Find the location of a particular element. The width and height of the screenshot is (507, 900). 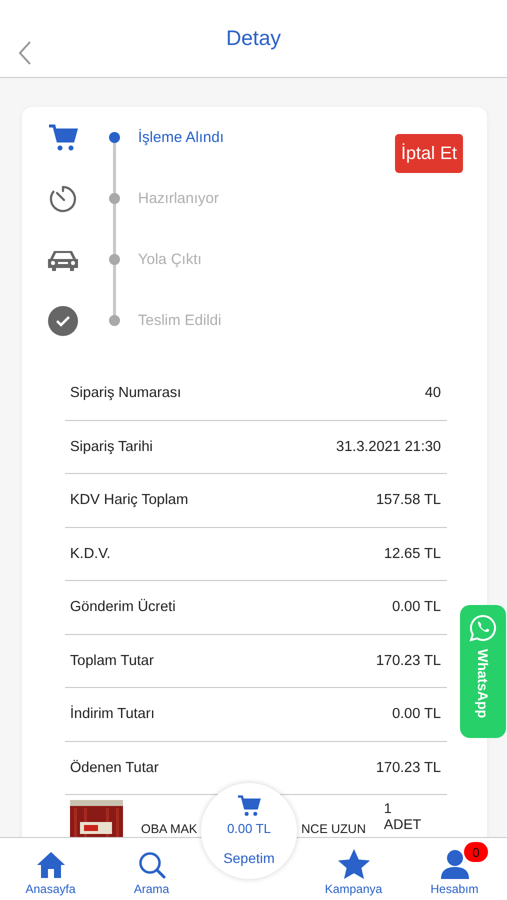

detail-value: 31.3.2021 21:30 is located at coordinates (388, 446).